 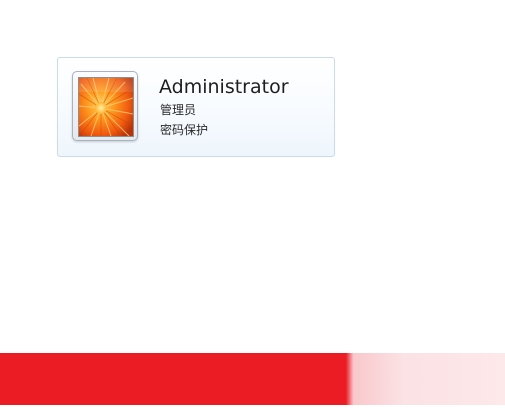 I want to click on avatar, so click(x=105, y=106).